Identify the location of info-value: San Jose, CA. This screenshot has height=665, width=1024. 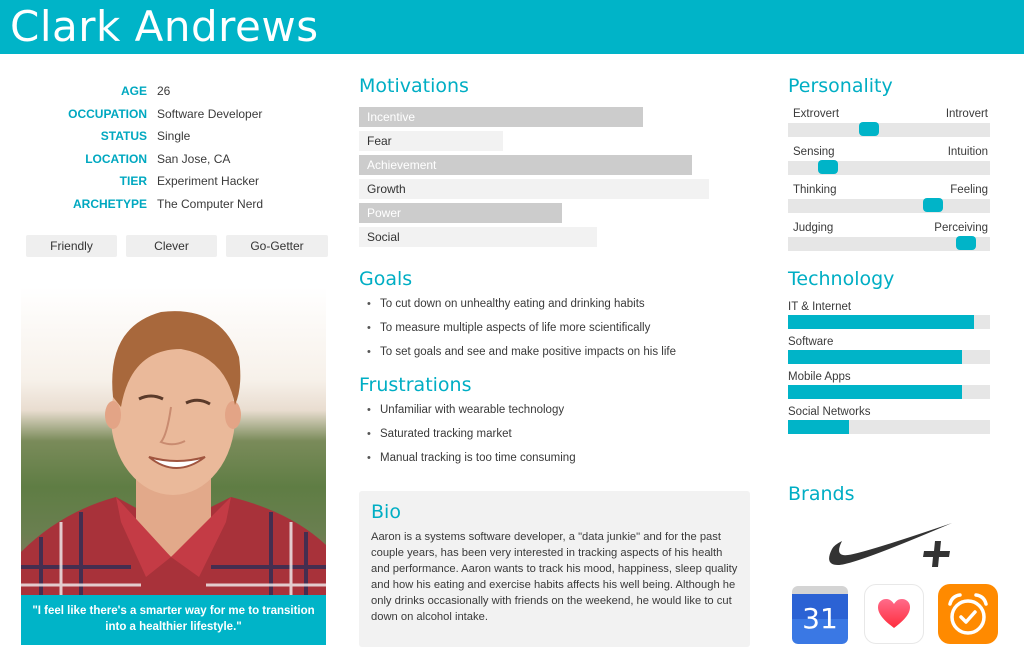
(194, 158).